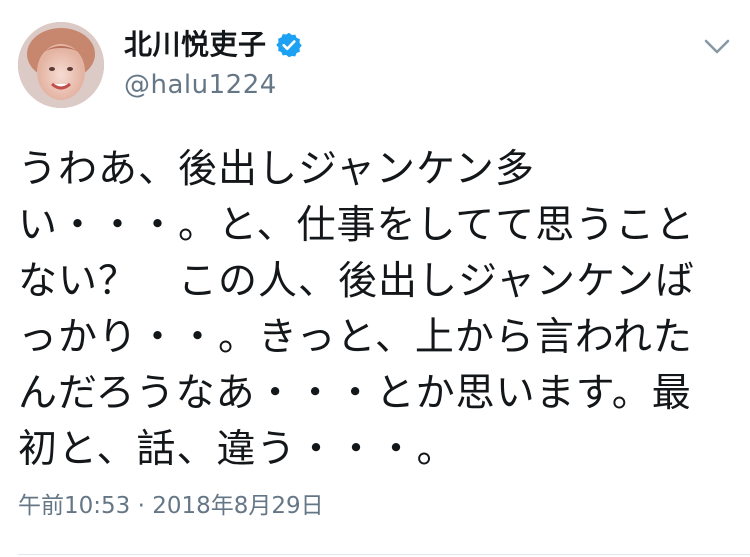 The image size is (750, 557). I want to click on tweet-text-line: うわあ、後出しジャンケン多, so click(276, 169).